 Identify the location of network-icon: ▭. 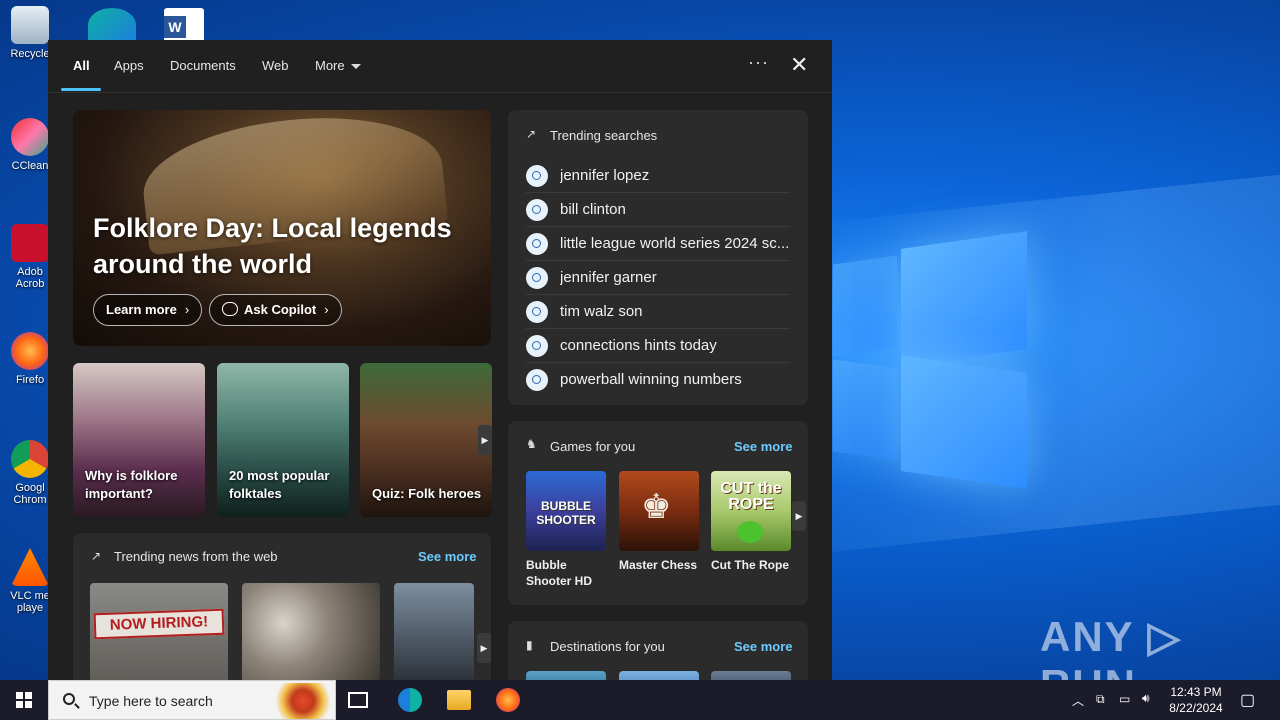
(1124, 699).